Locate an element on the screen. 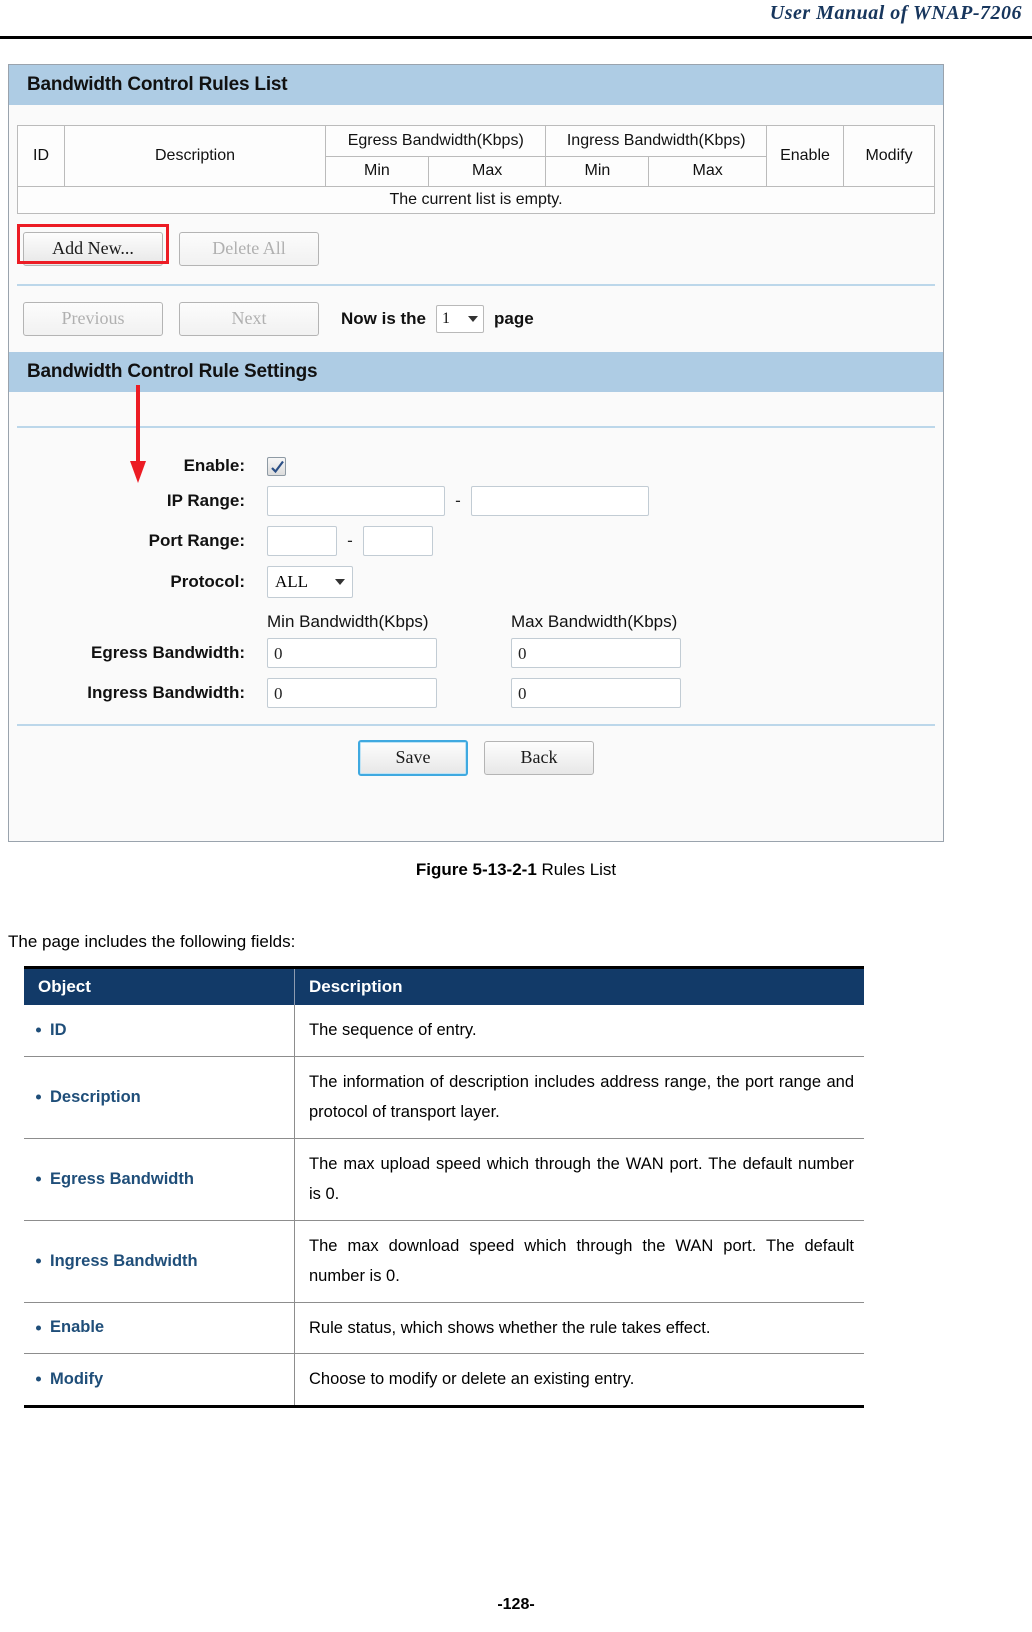 This screenshot has height=1632, width=1032. port-range-end-input is located at coordinates (398, 541).